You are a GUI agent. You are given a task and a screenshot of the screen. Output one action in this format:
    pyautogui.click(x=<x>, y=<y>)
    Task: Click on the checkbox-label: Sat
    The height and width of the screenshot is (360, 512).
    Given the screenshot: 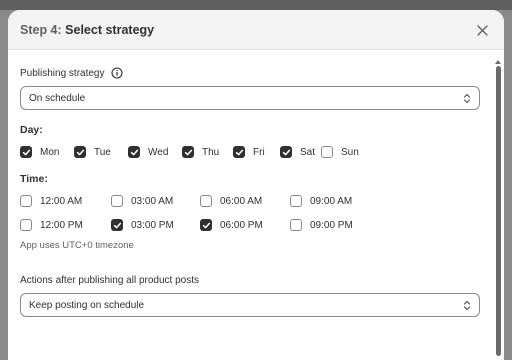 What is the action you would take?
    pyautogui.click(x=308, y=152)
    